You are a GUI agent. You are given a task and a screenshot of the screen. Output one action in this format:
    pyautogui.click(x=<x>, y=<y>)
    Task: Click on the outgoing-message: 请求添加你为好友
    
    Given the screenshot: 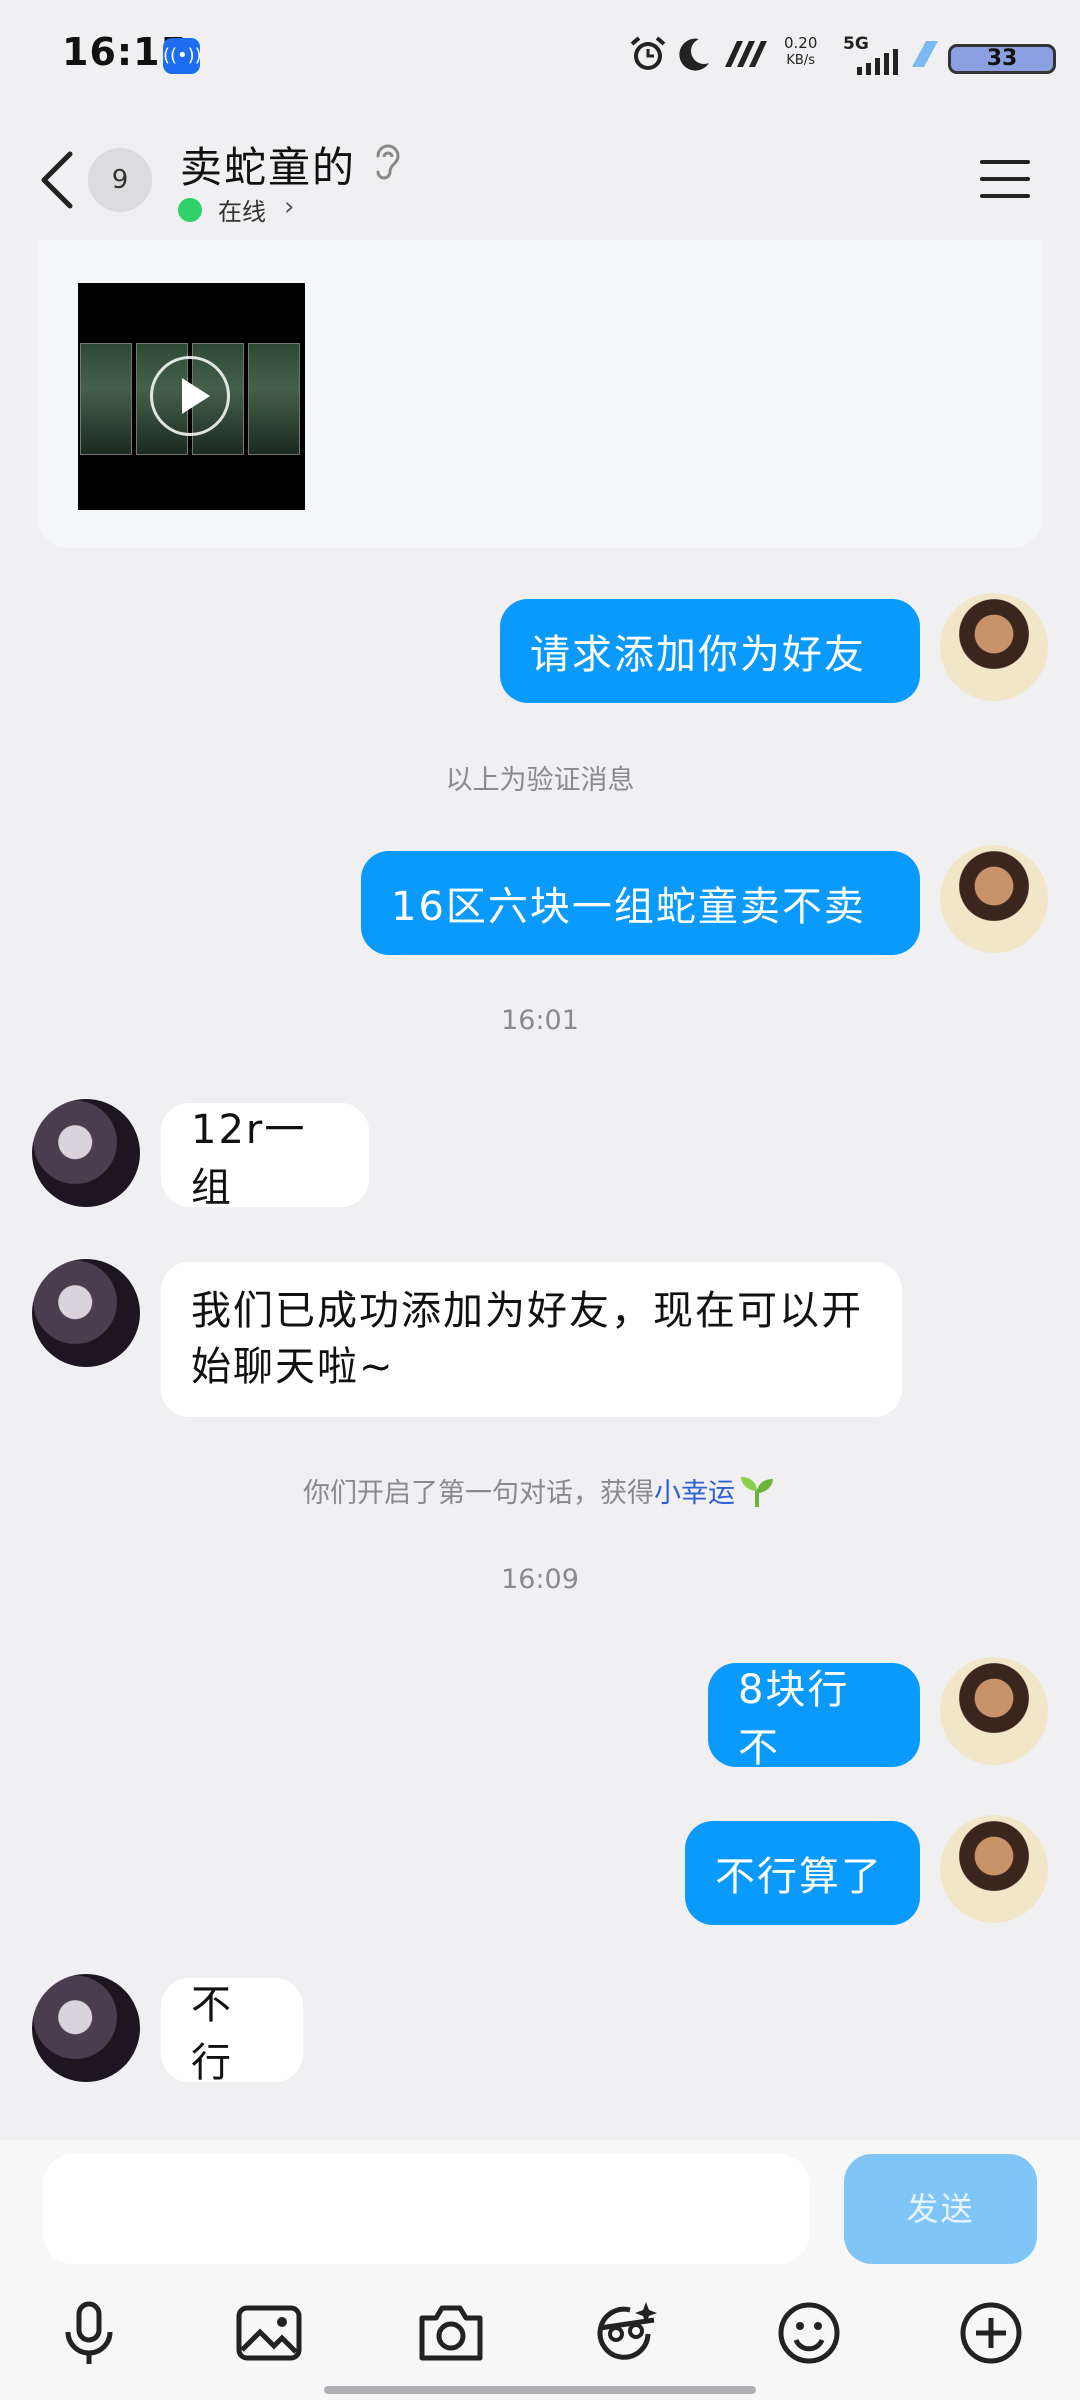 What is the action you would take?
    pyautogui.click(x=710, y=651)
    